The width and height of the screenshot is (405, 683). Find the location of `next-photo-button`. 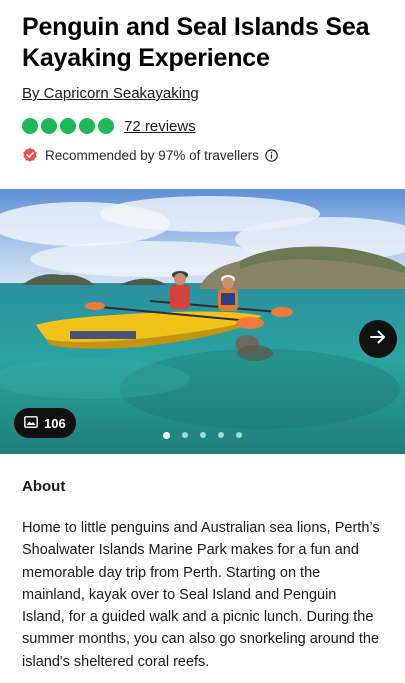

next-photo-button is located at coordinates (378, 339).